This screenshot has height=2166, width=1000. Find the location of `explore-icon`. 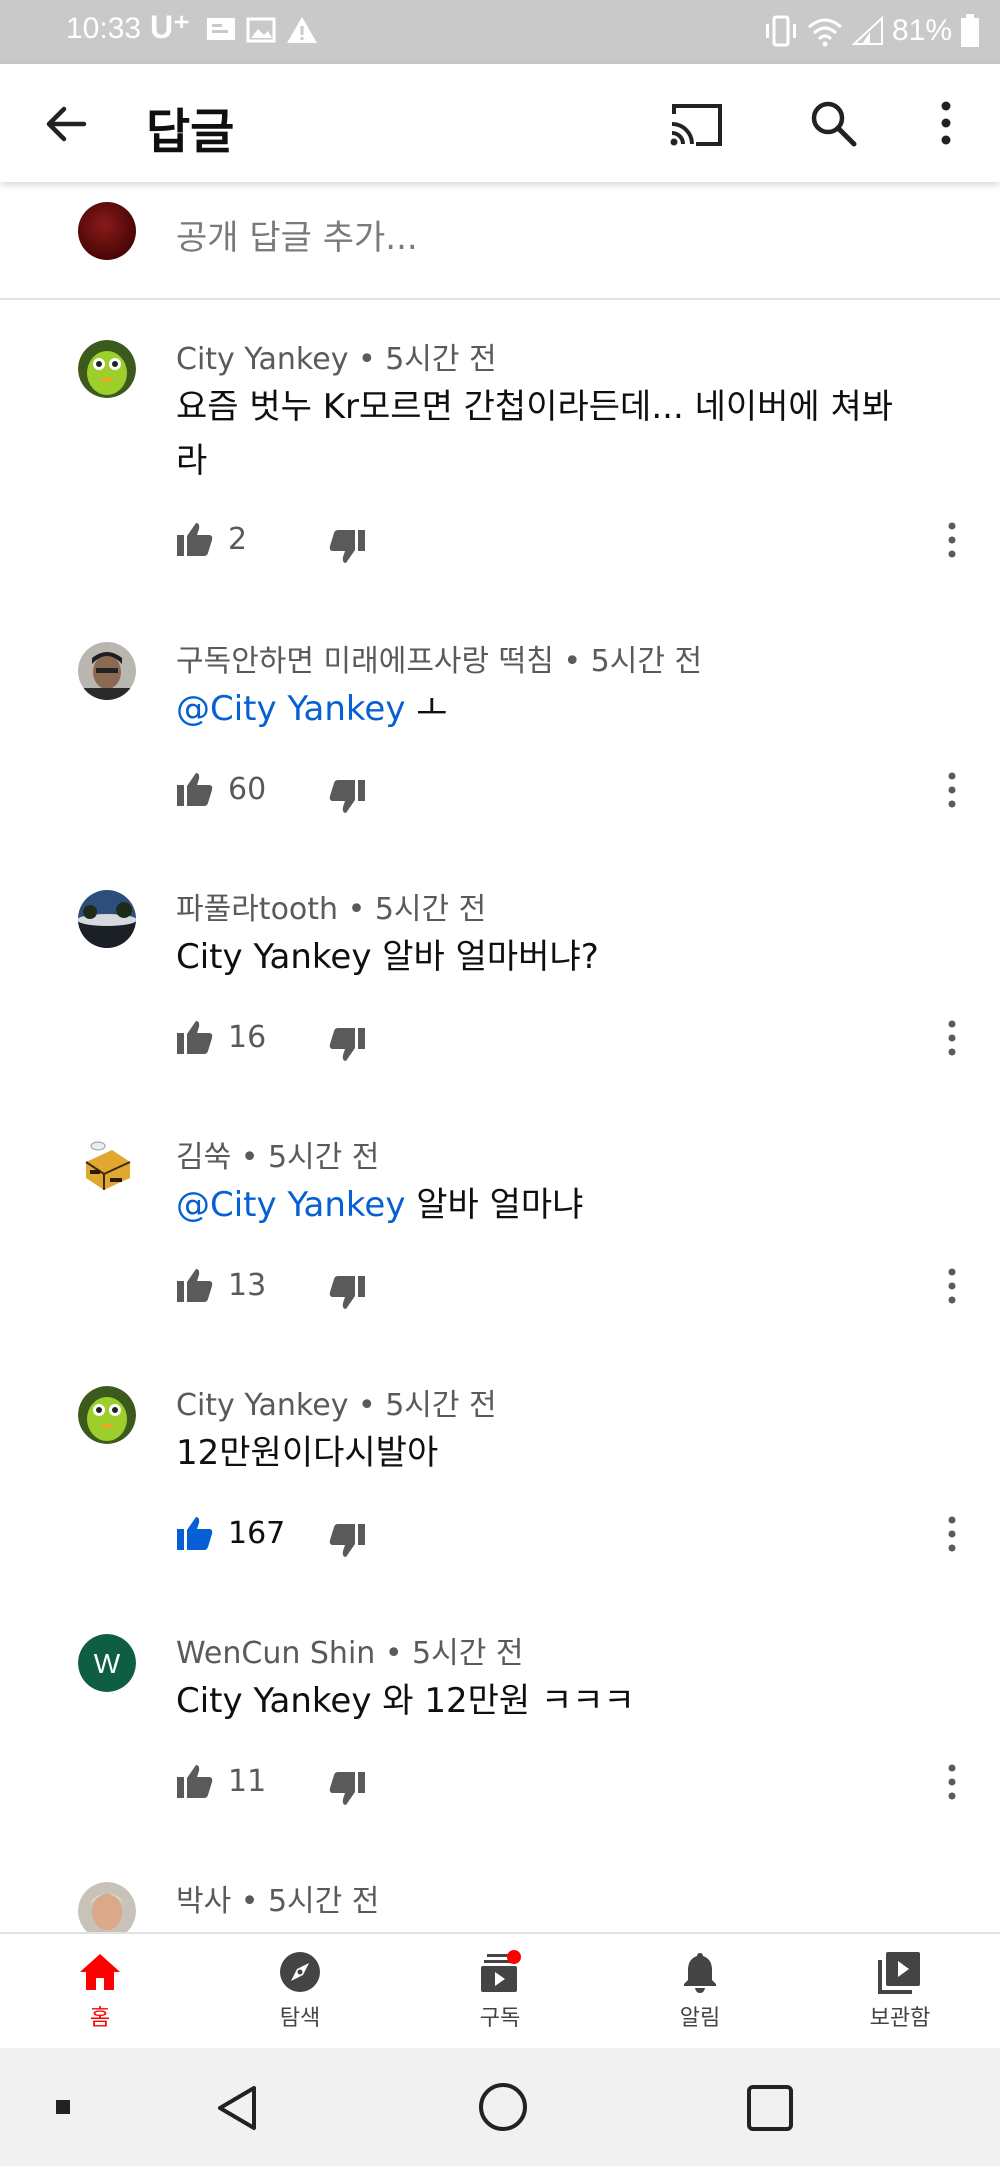

explore-icon is located at coordinates (300, 1972).